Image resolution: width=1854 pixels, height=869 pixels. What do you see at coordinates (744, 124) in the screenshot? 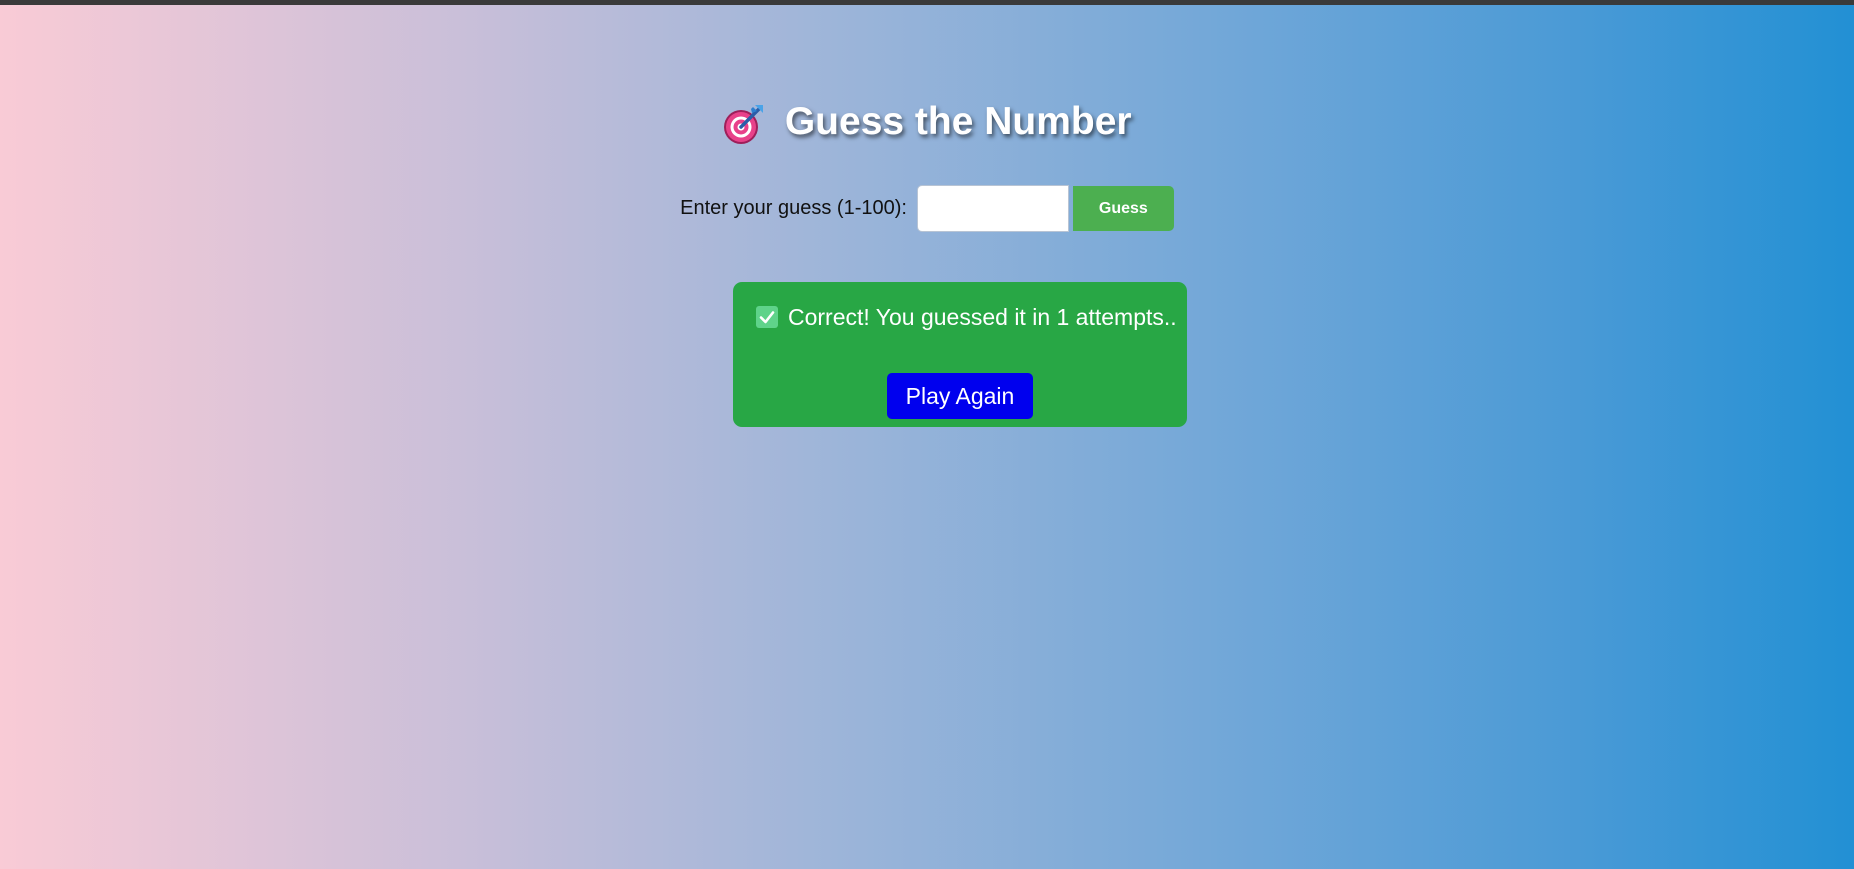
I see `target-icon` at bounding box center [744, 124].